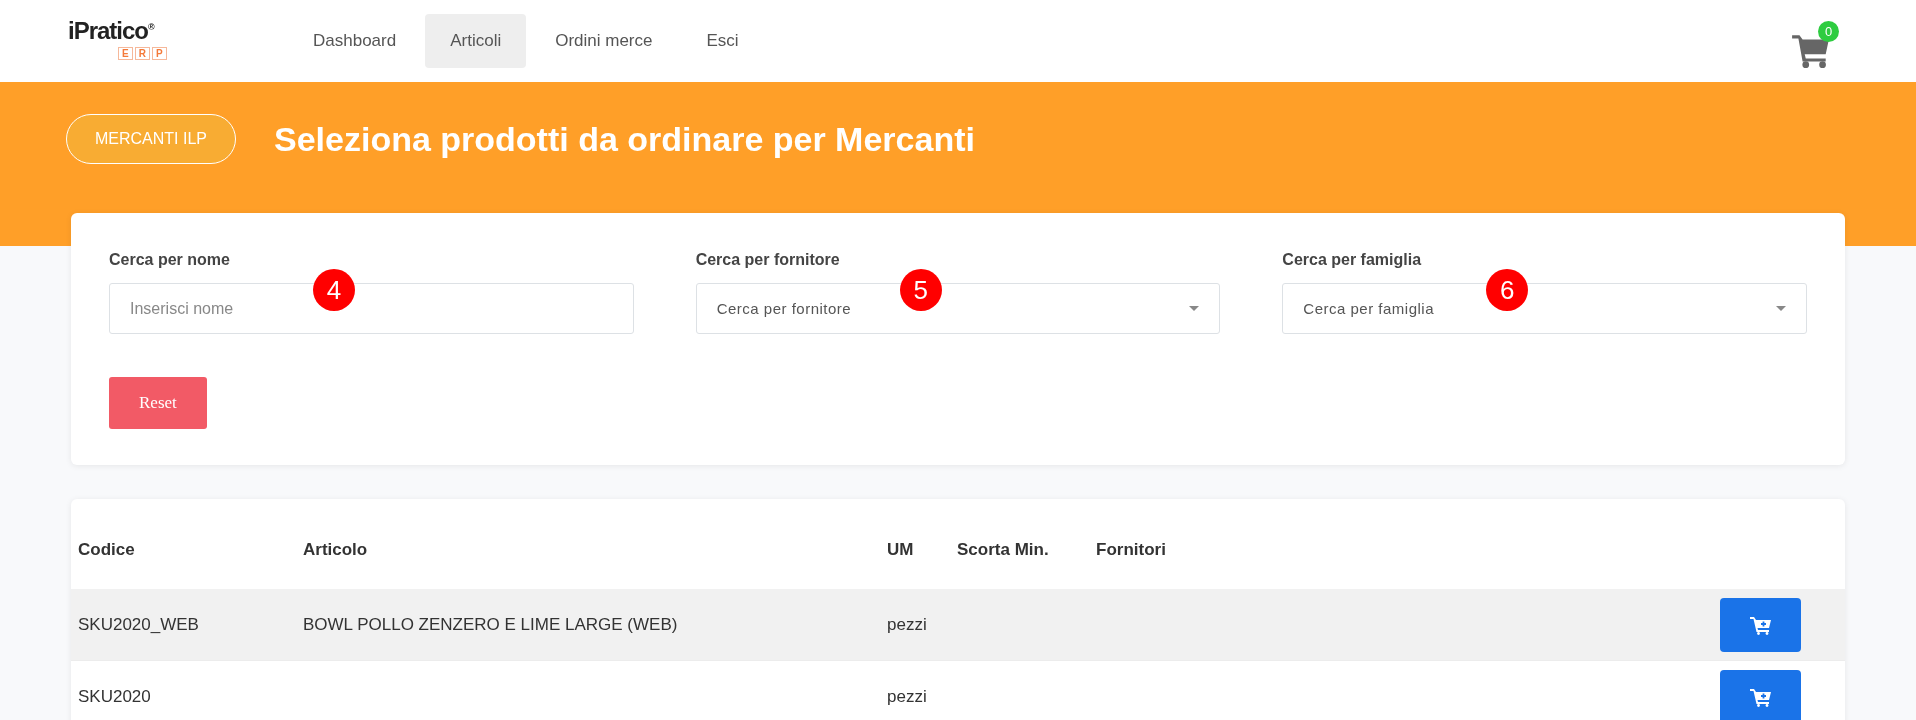 Image resolution: width=1916 pixels, height=720 pixels. What do you see at coordinates (111, 30) in the screenshot?
I see `logo-name: iPratico$^{®}$` at bounding box center [111, 30].